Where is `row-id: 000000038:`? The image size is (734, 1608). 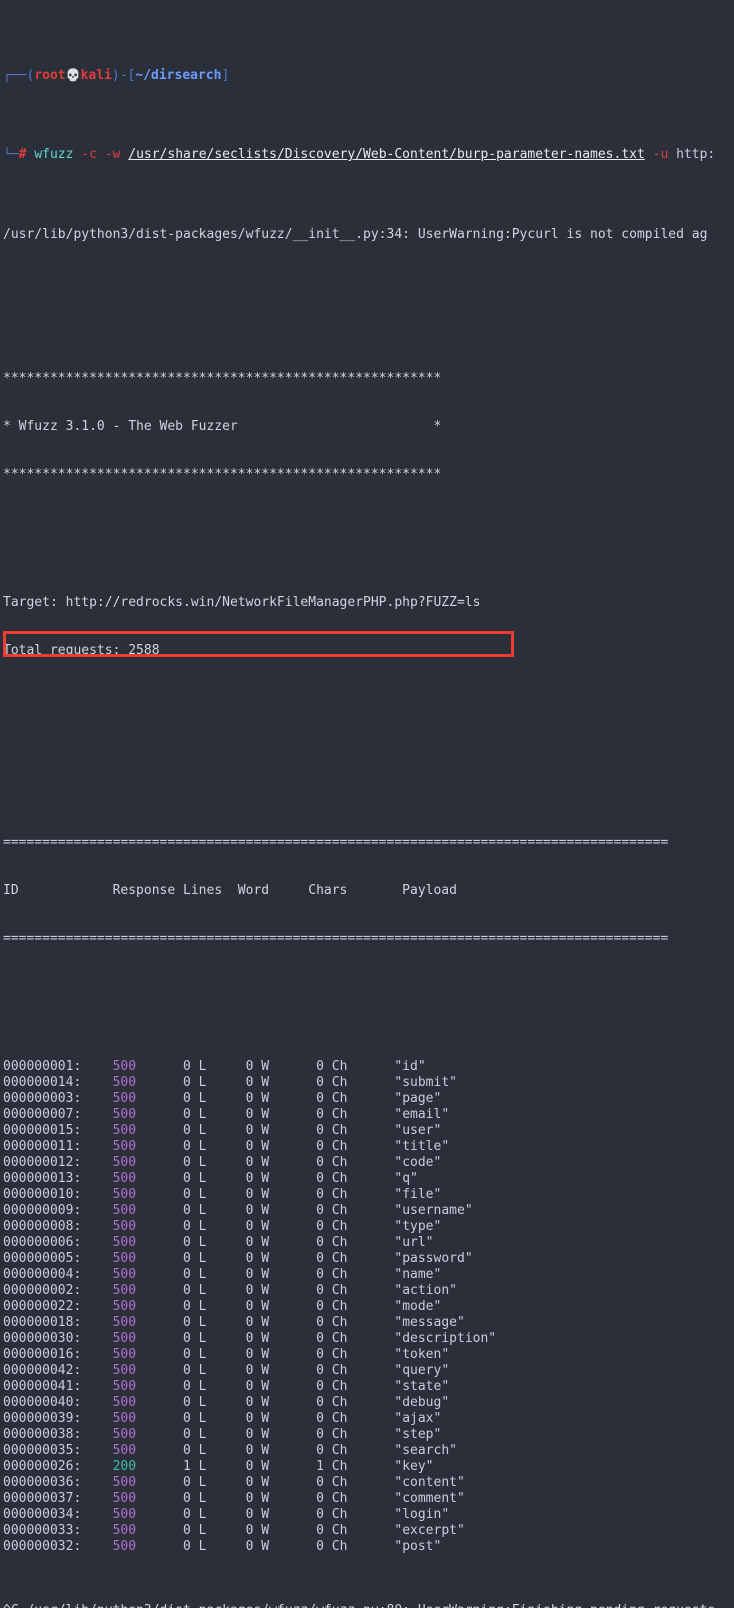 row-id: 000000038: is located at coordinates (46, 1434).